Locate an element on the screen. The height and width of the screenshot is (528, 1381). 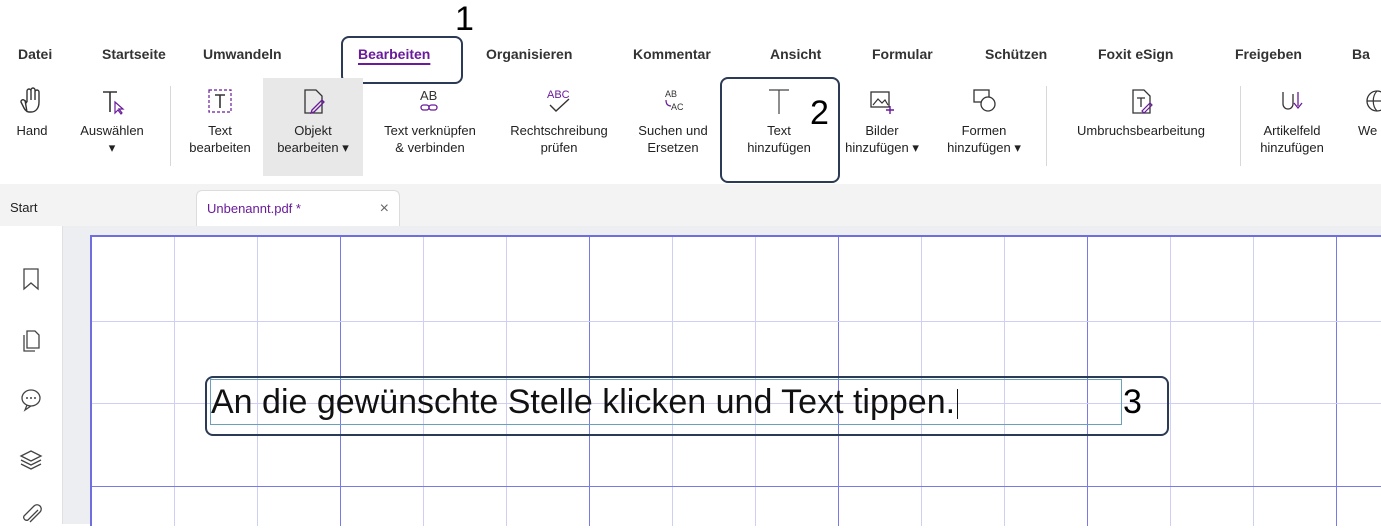
menu-datei: Datei is located at coordinates (35, 54).